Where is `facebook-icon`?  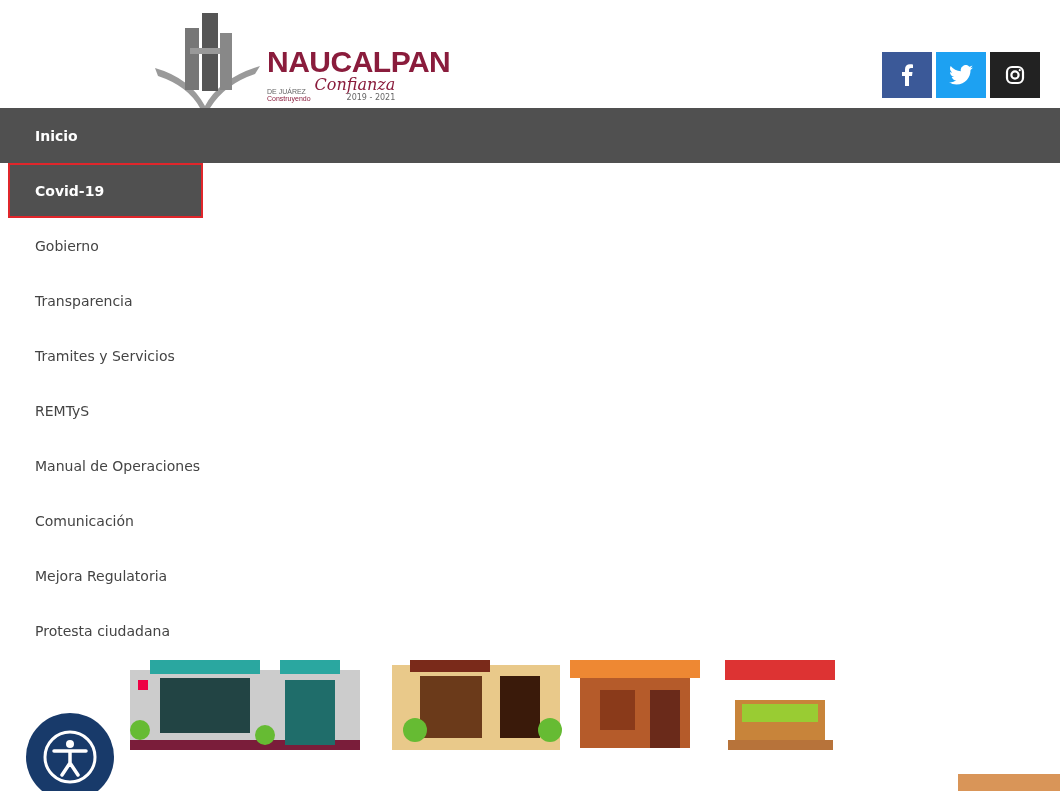 facebook-icon is located at coordinates (907, 75).